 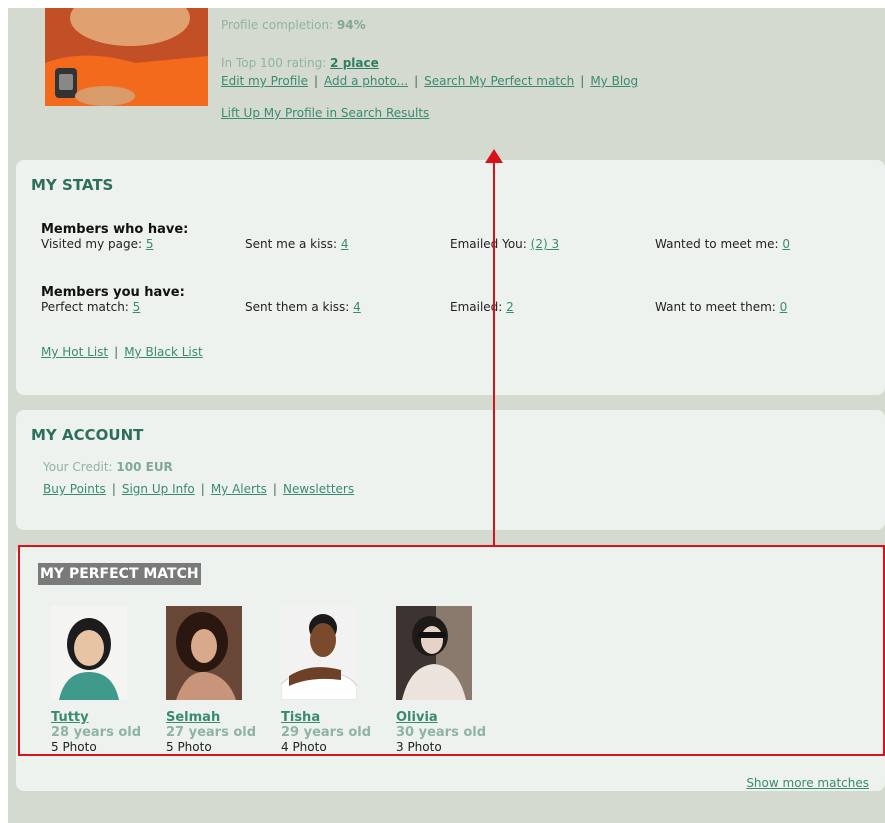 I want to click on black-list-link: My Black List, so click(x=163, y=352).